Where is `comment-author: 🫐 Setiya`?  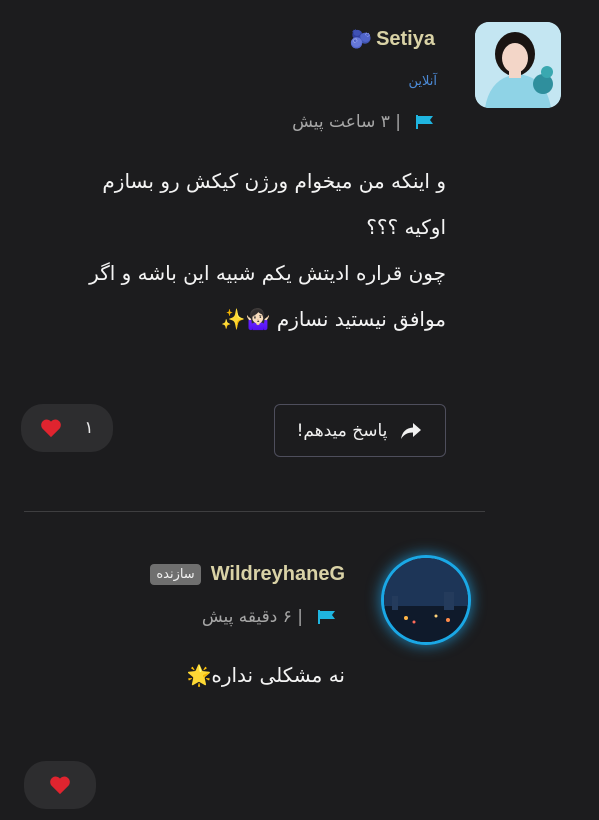
comment-author: 🫐 Setiya is located at coordinates (392, 39).